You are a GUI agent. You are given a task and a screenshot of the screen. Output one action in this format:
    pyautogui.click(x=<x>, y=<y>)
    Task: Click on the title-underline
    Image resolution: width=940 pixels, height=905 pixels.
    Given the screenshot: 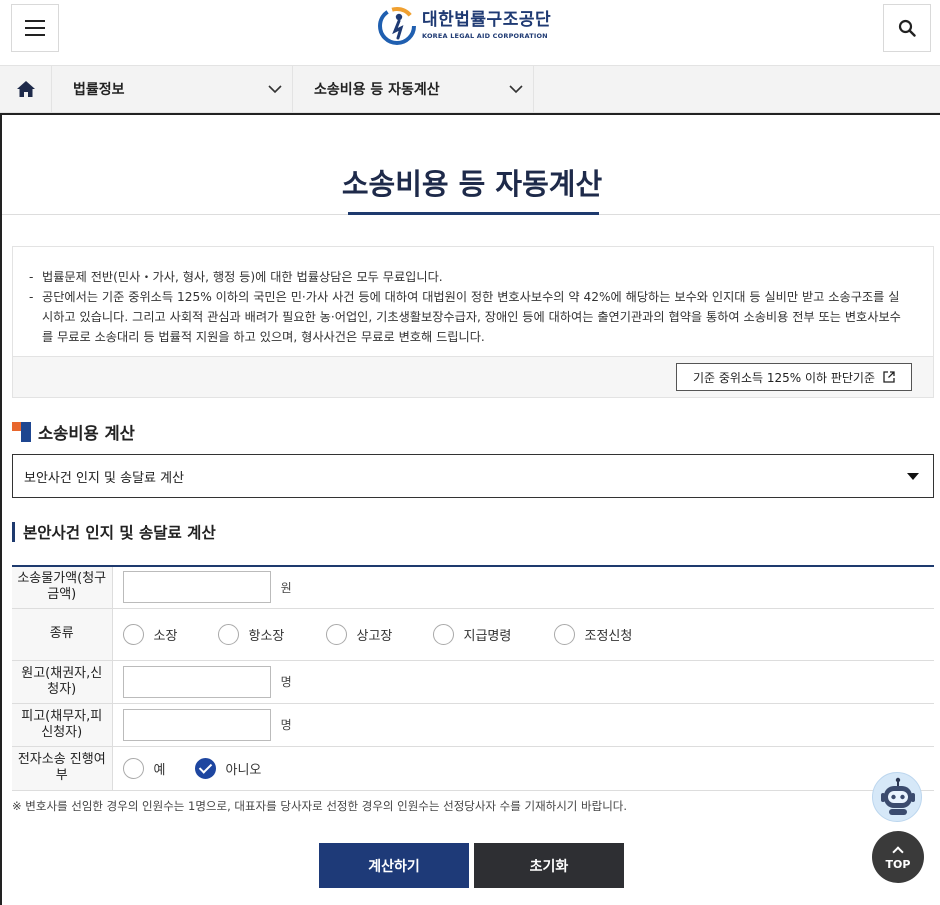 What is the action you would take?
    pyautogui.click(x=473, y=213)
    